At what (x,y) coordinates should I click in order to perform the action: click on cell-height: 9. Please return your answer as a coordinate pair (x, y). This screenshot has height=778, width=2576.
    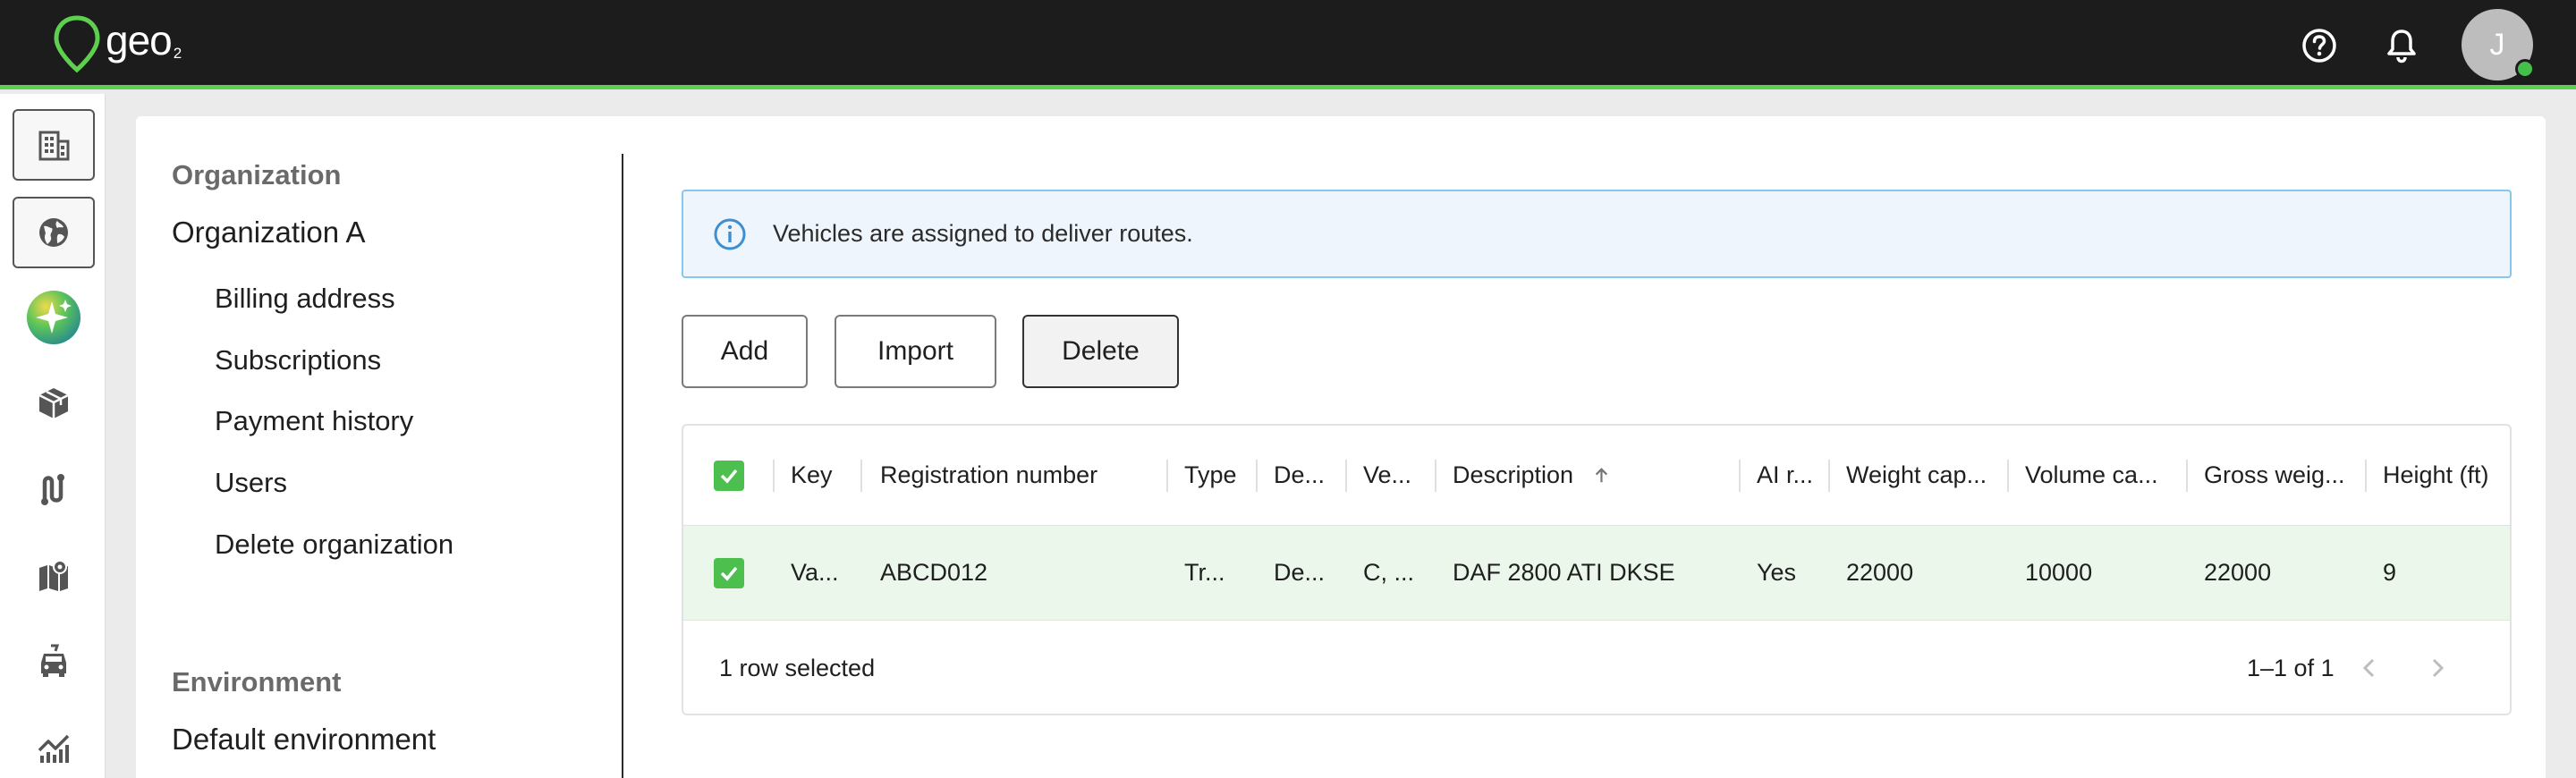
    Looking at the image, I should click on (2390, 573).